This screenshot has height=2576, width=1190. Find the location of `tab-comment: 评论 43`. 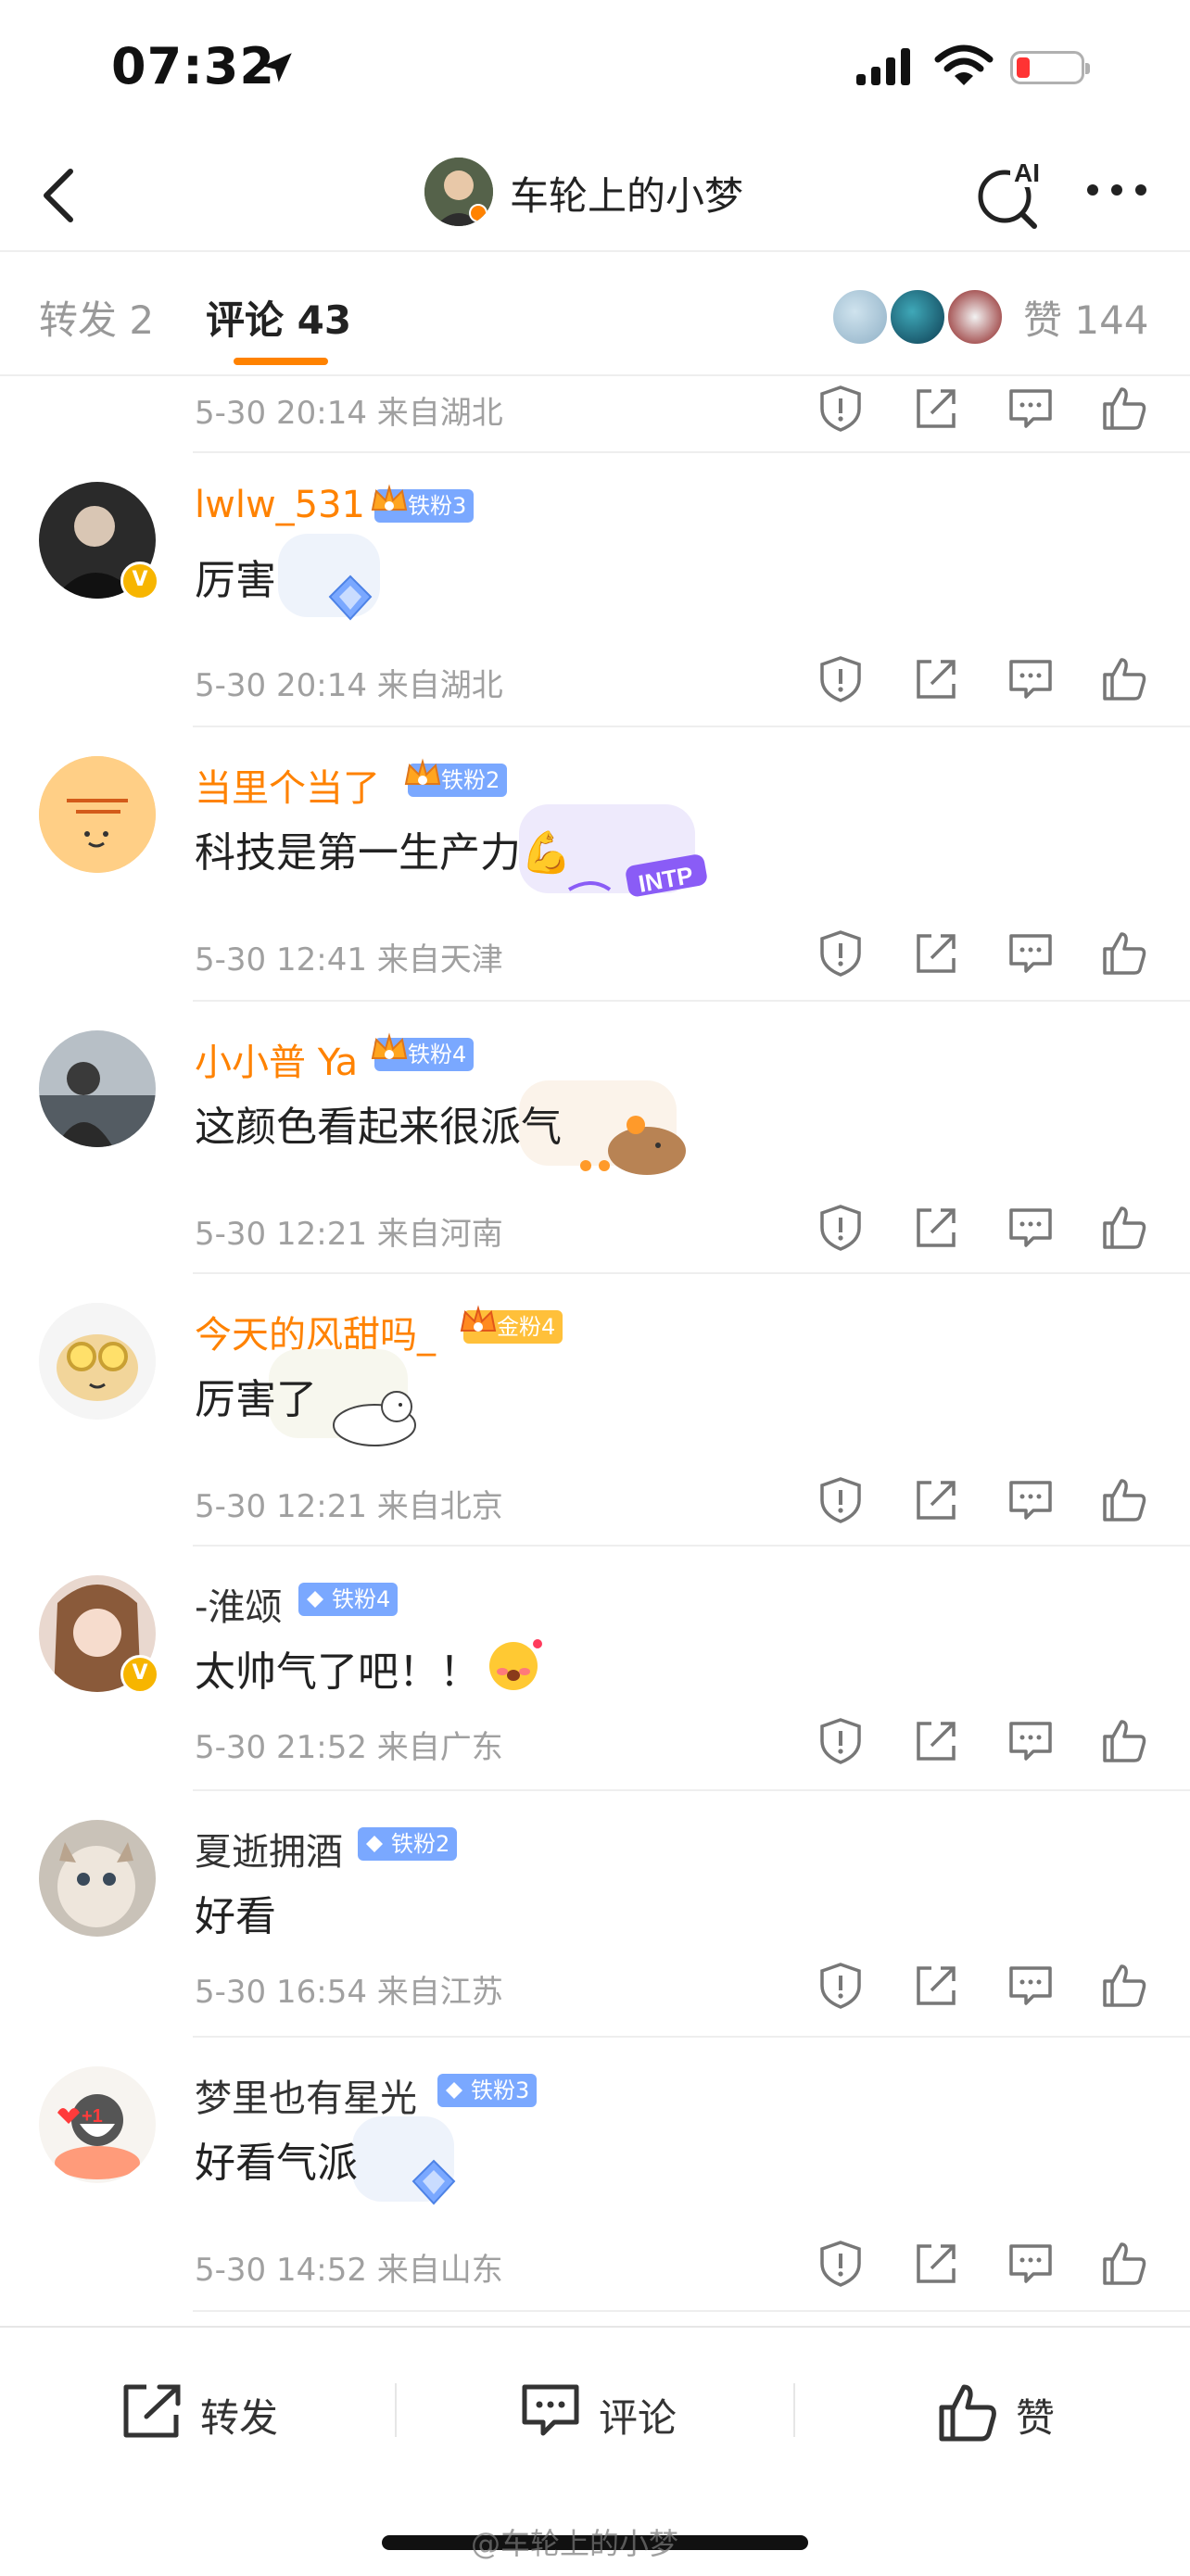

tab-comment: 评论 43 is located at coordinates (278, 318).